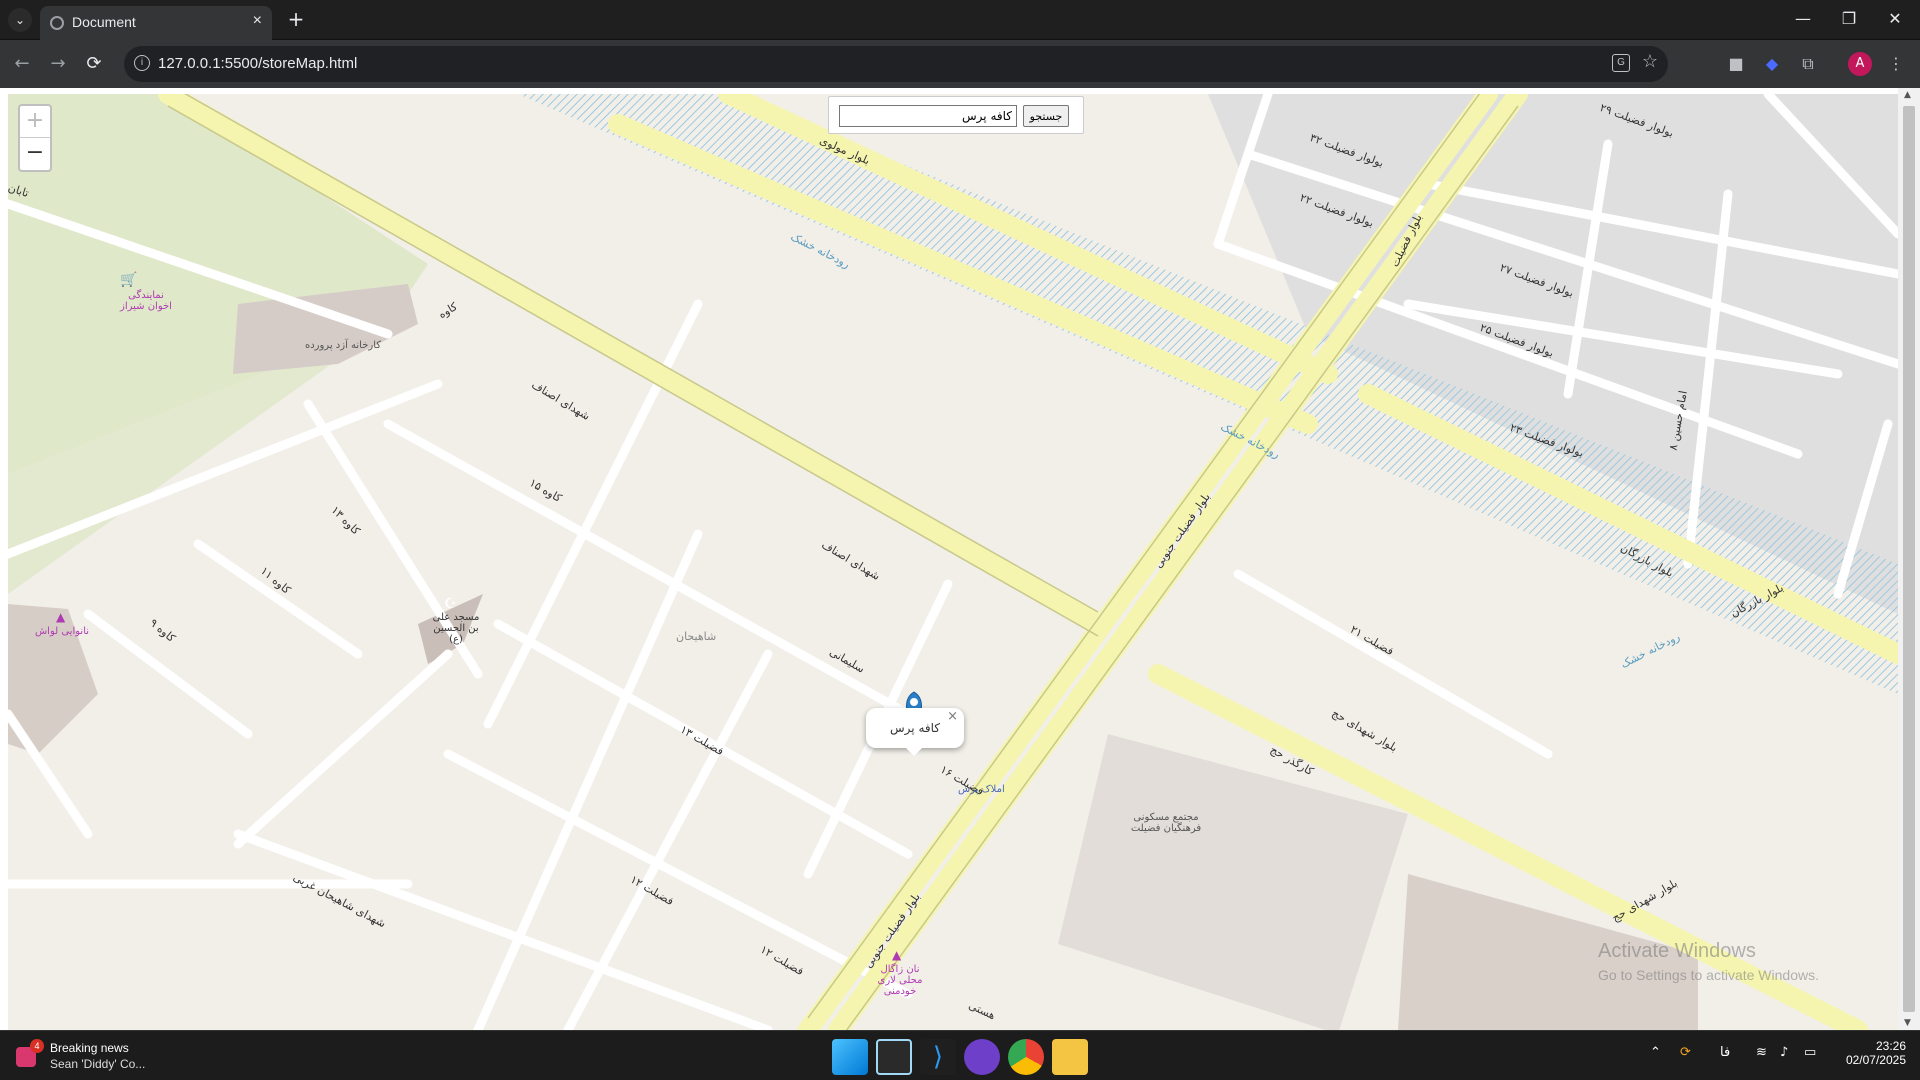 The height and width of the screenshot is (1080, 1920). Describe the element at coordinates (37, 1046) in the screenshot. I see `news-badge: 4` at that location.